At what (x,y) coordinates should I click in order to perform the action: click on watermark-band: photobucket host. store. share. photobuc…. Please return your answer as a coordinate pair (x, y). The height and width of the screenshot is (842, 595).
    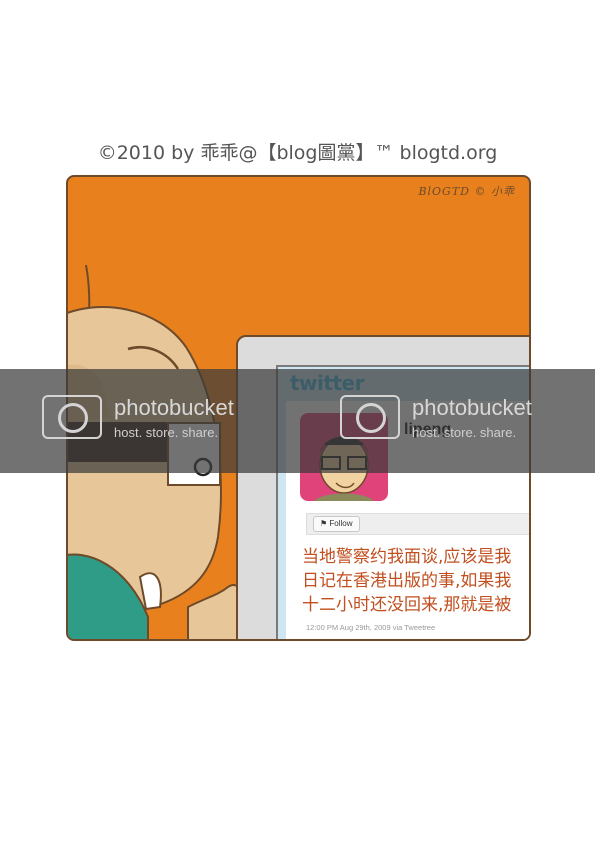
    Looking at the image, I should click on (297, 421).